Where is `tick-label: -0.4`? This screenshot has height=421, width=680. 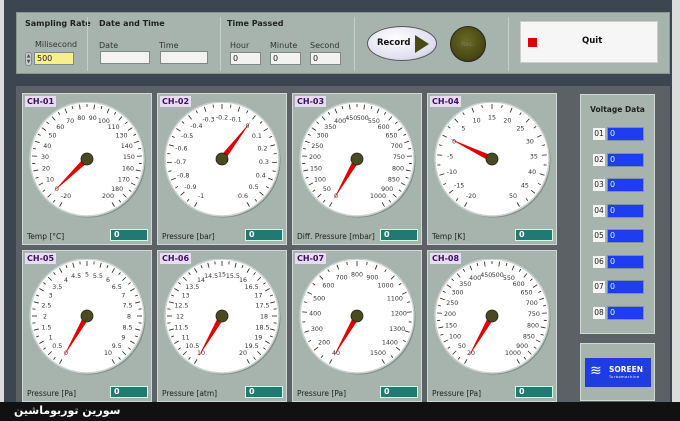 tick-label: -0.4 is located at coordinates (196, 126).